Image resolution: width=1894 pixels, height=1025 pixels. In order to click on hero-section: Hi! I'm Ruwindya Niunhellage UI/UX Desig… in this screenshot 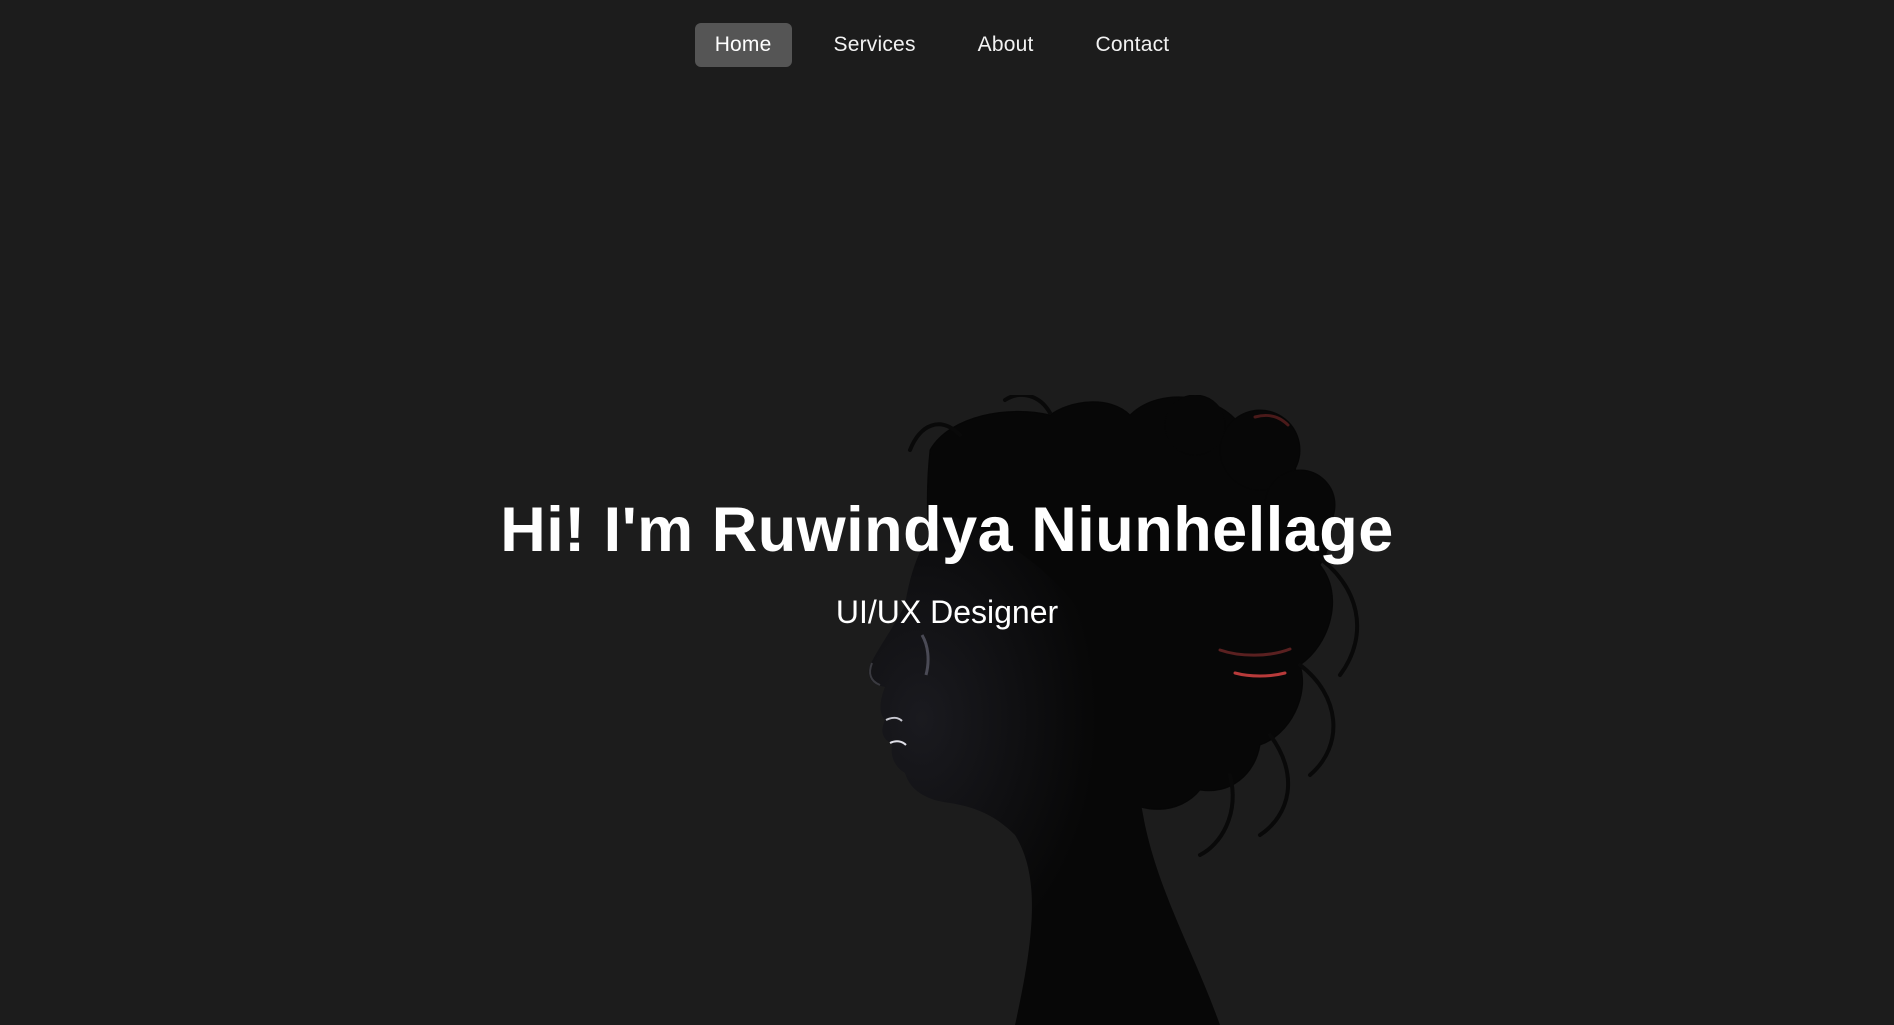, I will do `click(947, 561)`.